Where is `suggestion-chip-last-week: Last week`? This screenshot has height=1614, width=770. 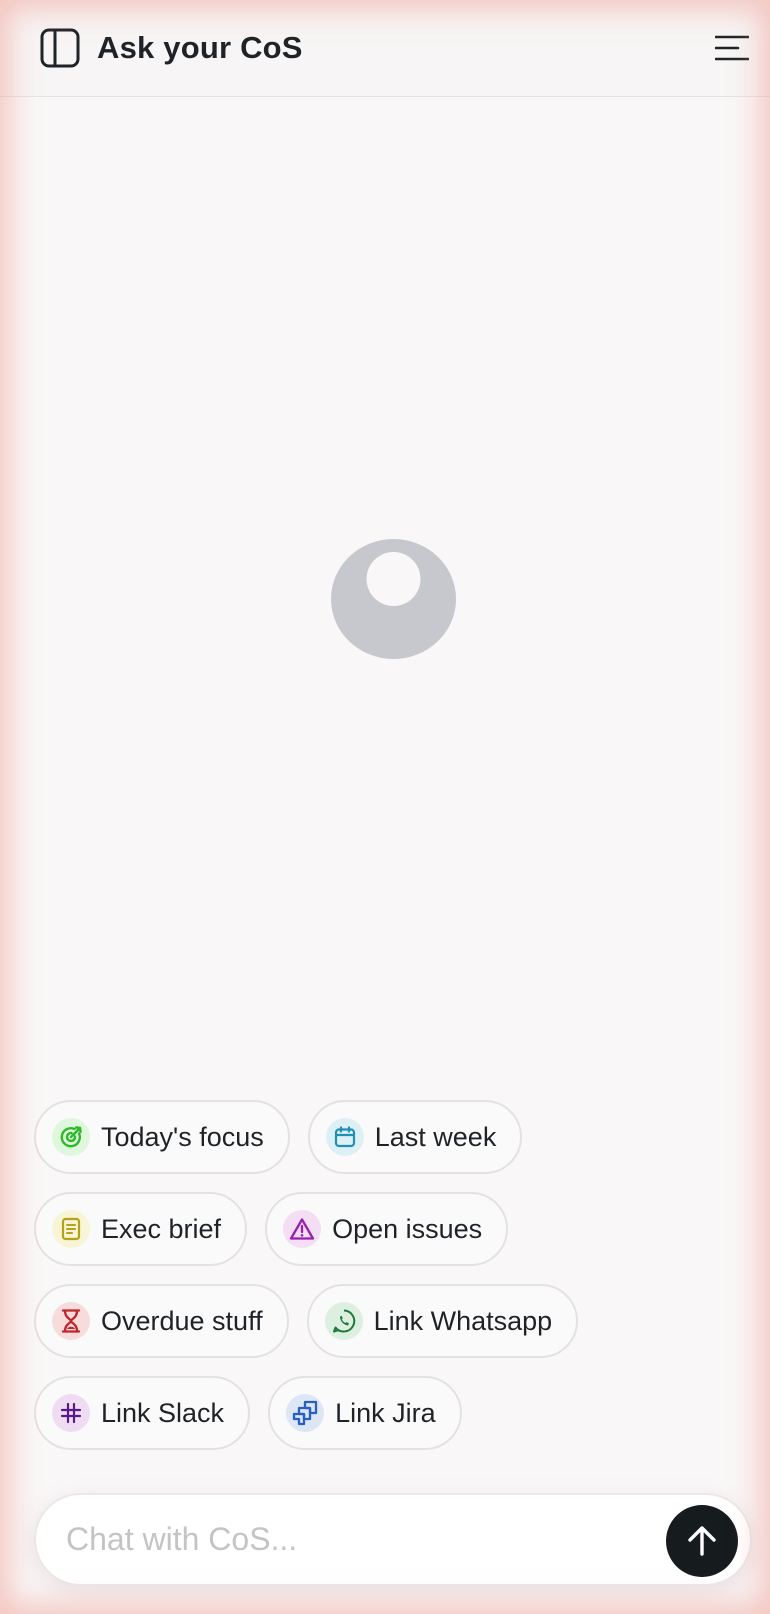 suggestion-chip-last-week: Last week is located at coordinates (415, 1137).